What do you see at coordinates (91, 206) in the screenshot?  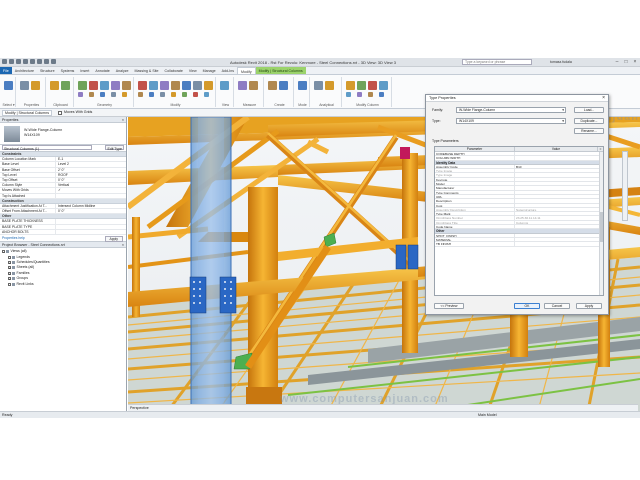 I see `property-value: Intersect Column Midline` at bounding box center [91, 206].